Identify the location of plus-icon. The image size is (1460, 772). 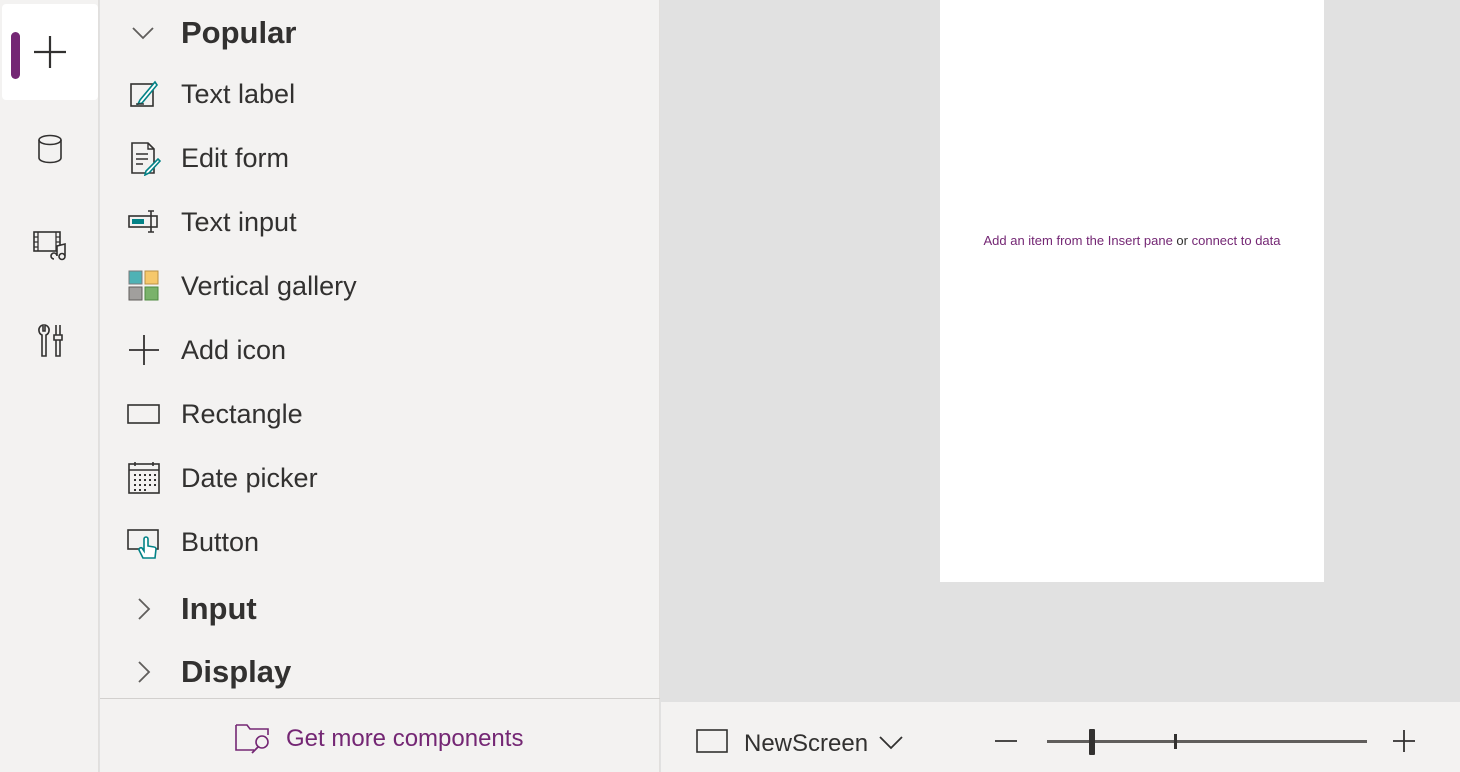
(50, 52).